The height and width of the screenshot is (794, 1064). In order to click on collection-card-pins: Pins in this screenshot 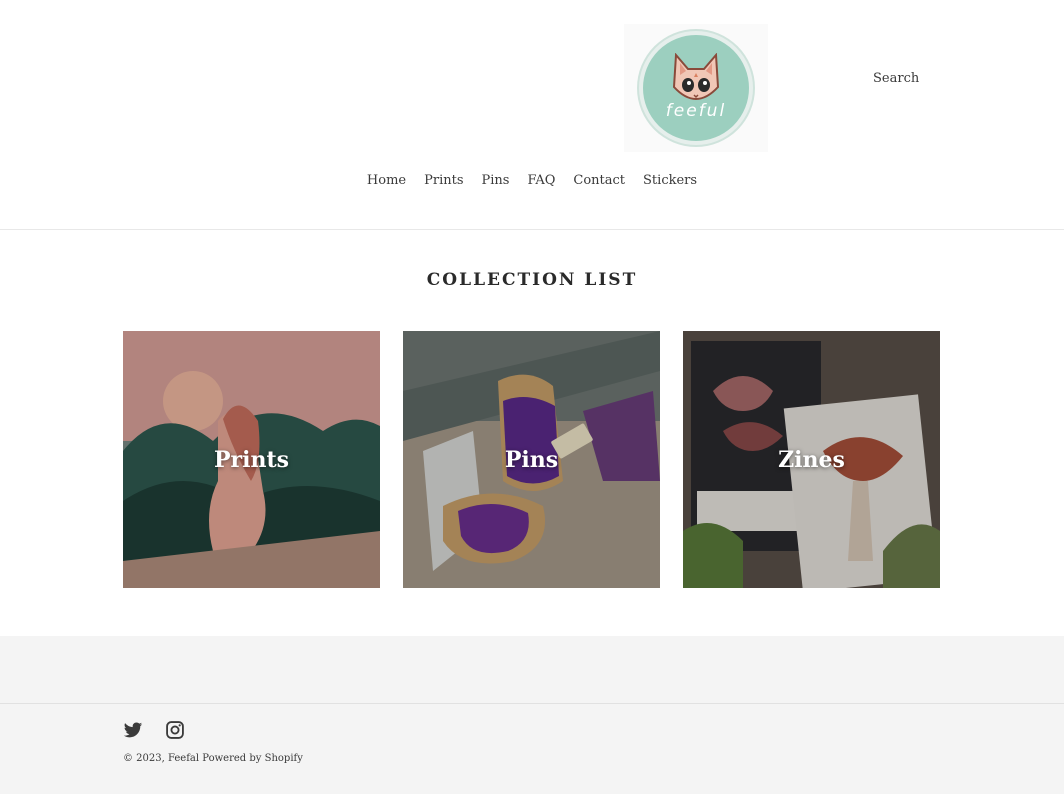, I will do `click(531, 459)`.